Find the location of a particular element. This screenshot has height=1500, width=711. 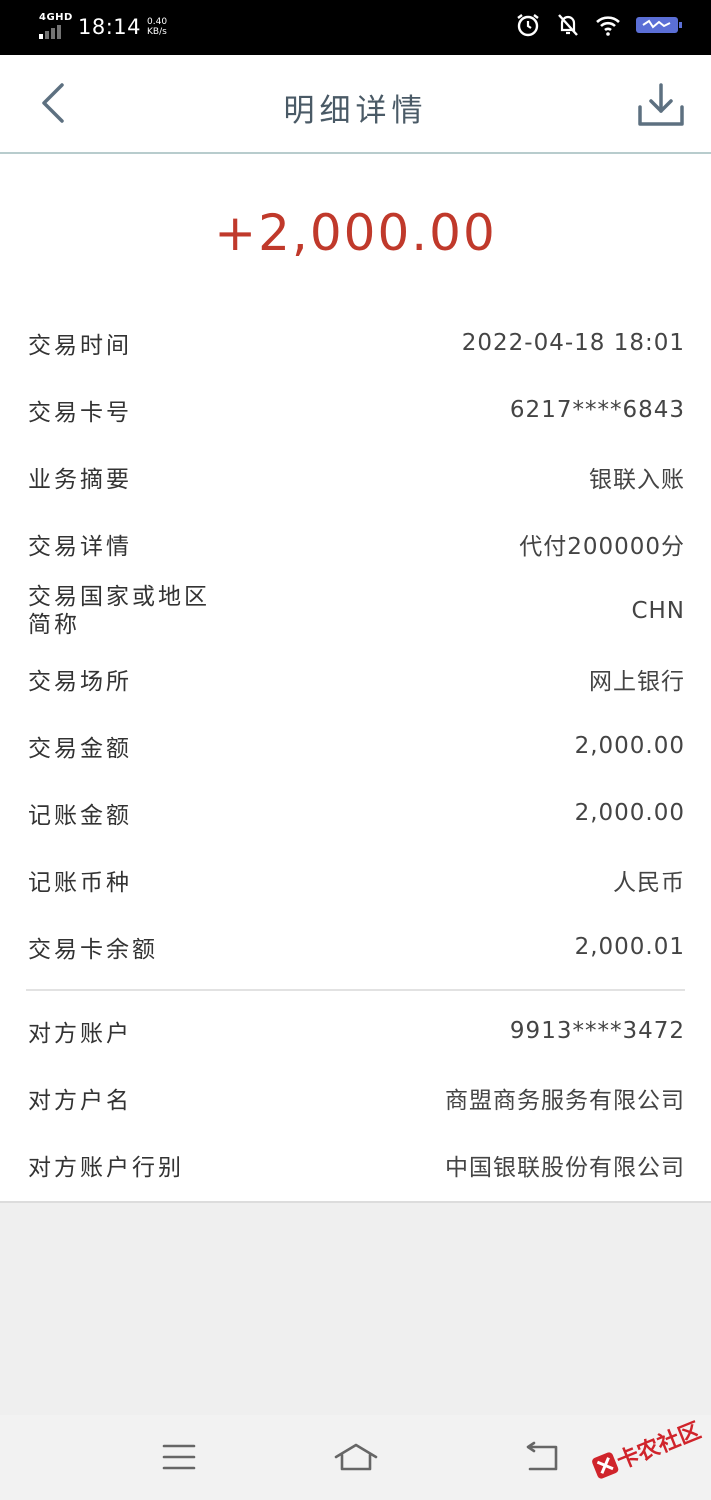

section-divider is located at coordinates (355, 990).